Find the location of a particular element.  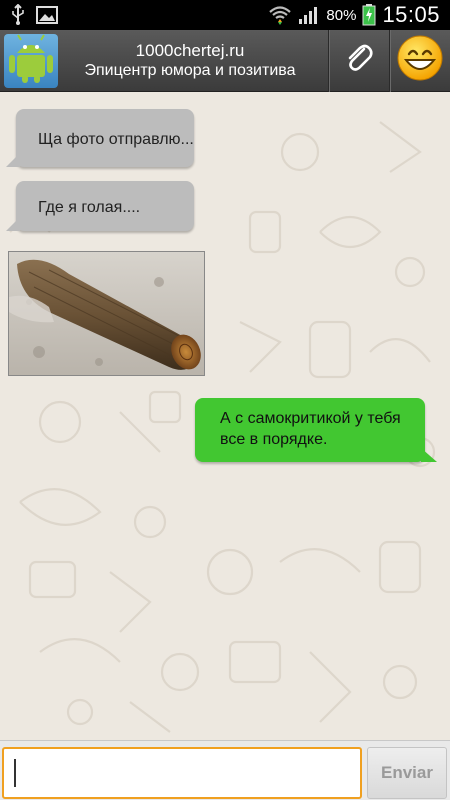

android-icon is located at coordinates (31, 60).